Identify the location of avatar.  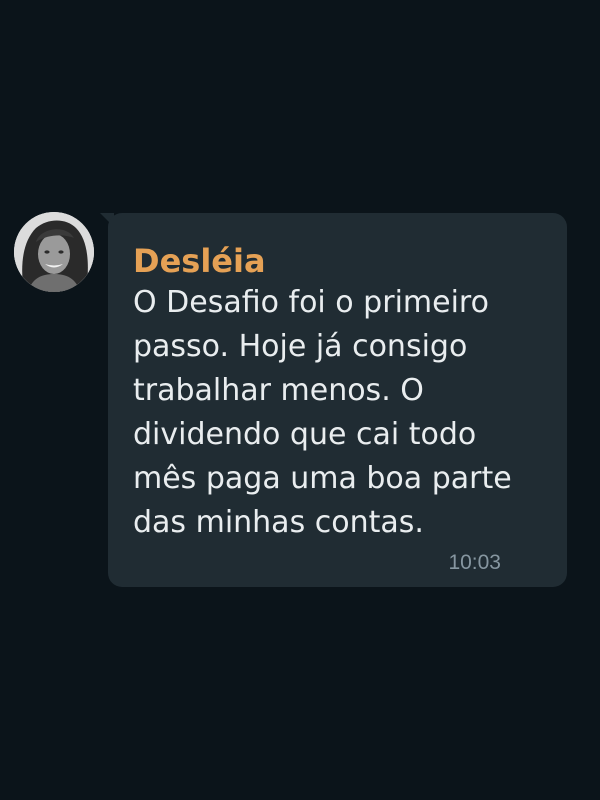
(54, 252).